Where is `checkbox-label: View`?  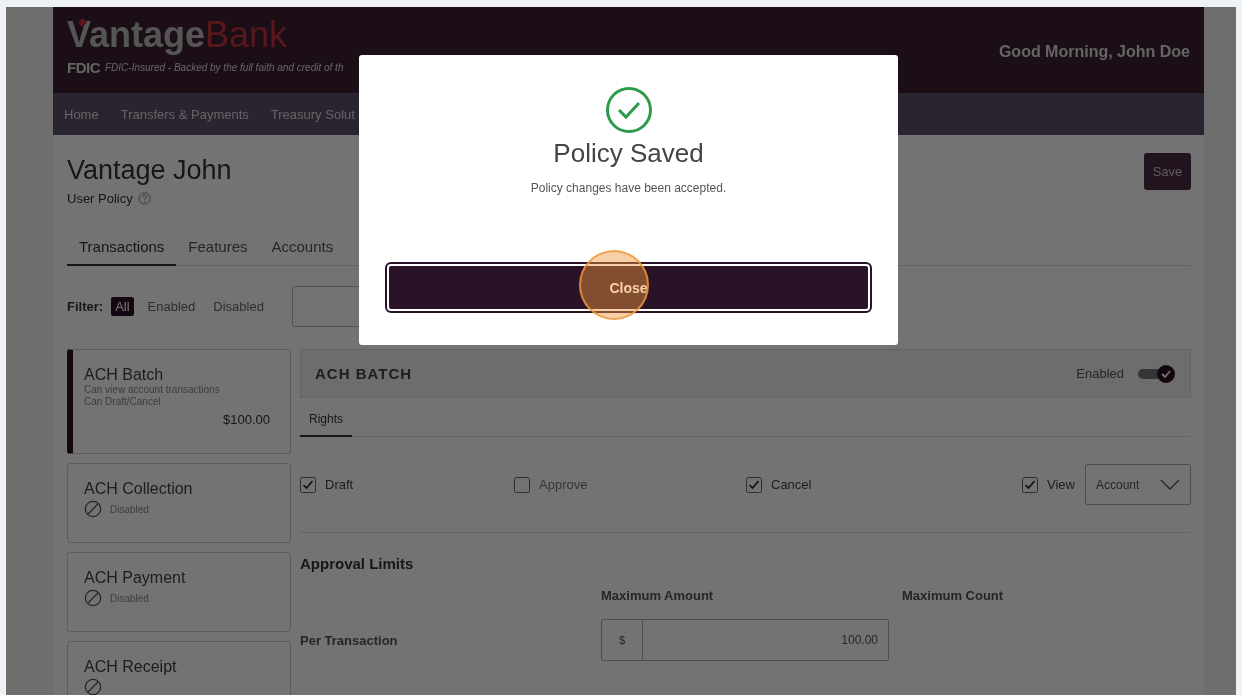
checkbox-label: View is located at coordinates (1061, 484).